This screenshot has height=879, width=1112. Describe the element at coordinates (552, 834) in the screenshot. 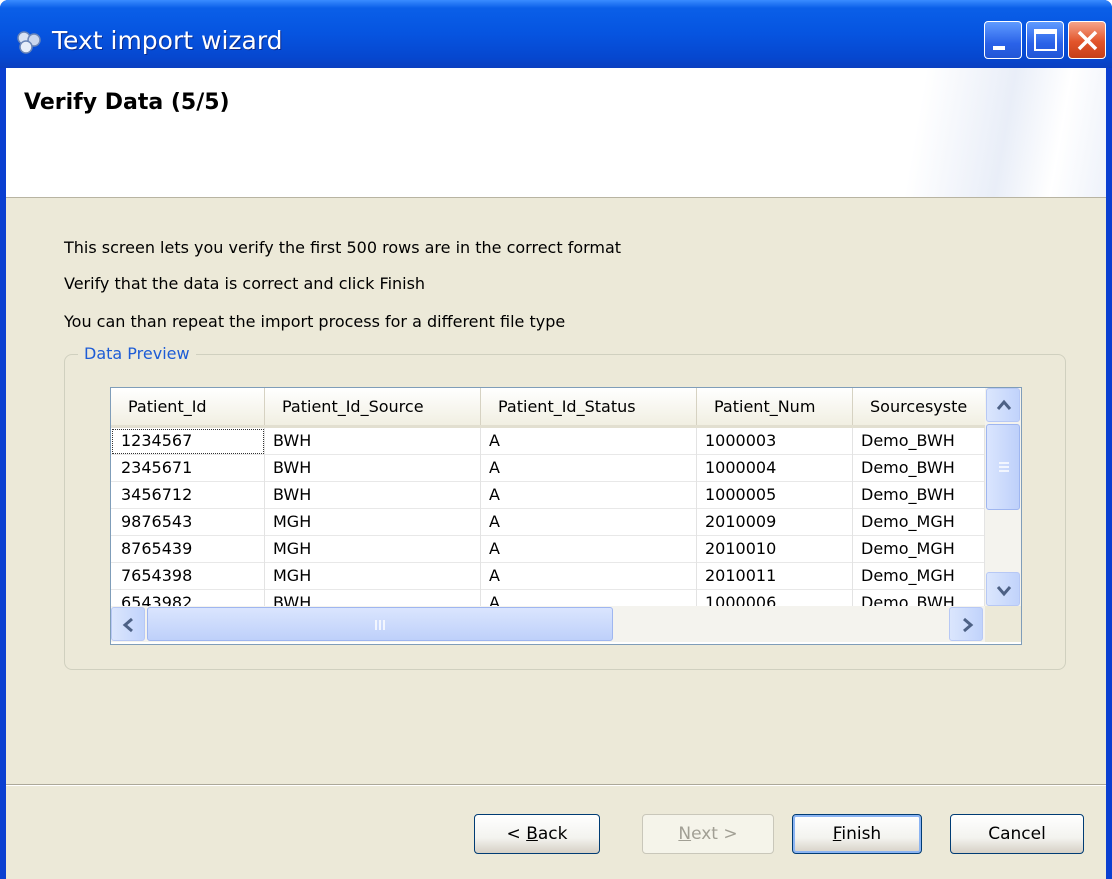

I see `back-label: ack` at that location.